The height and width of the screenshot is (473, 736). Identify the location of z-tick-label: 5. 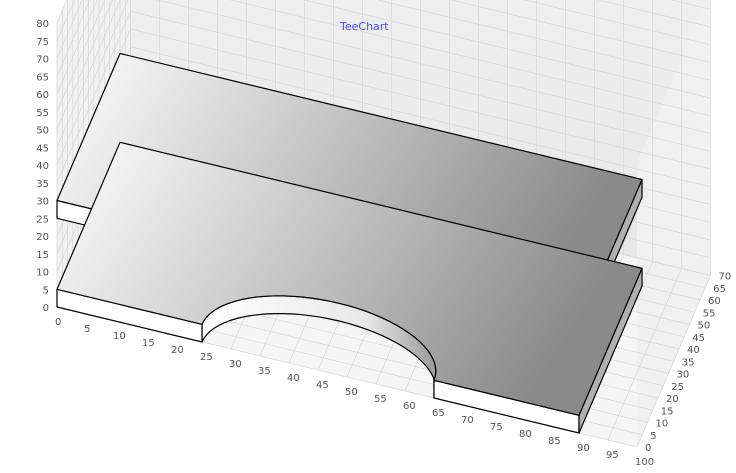
(653, 436).